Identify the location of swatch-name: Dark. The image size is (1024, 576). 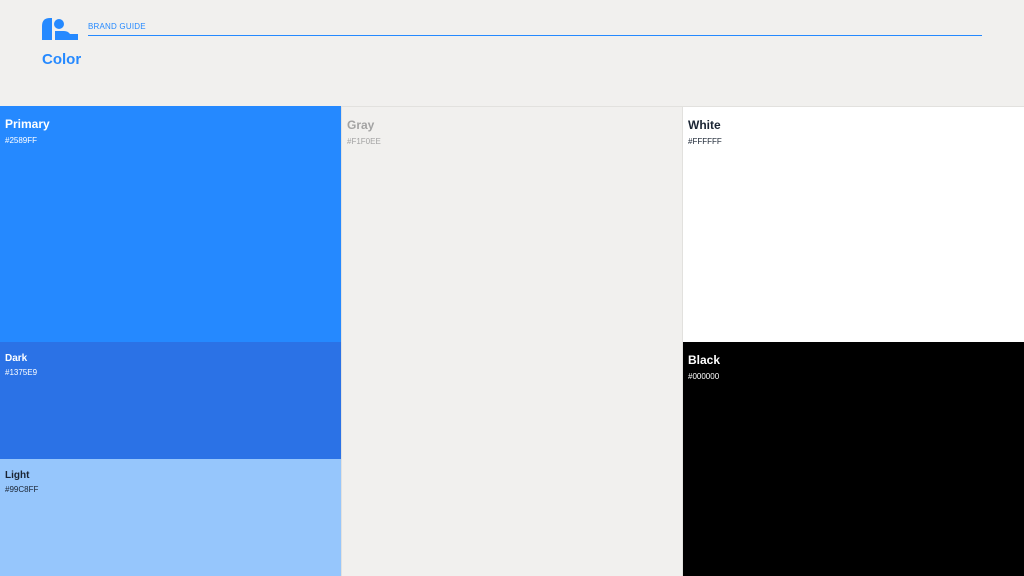
(16, 358).